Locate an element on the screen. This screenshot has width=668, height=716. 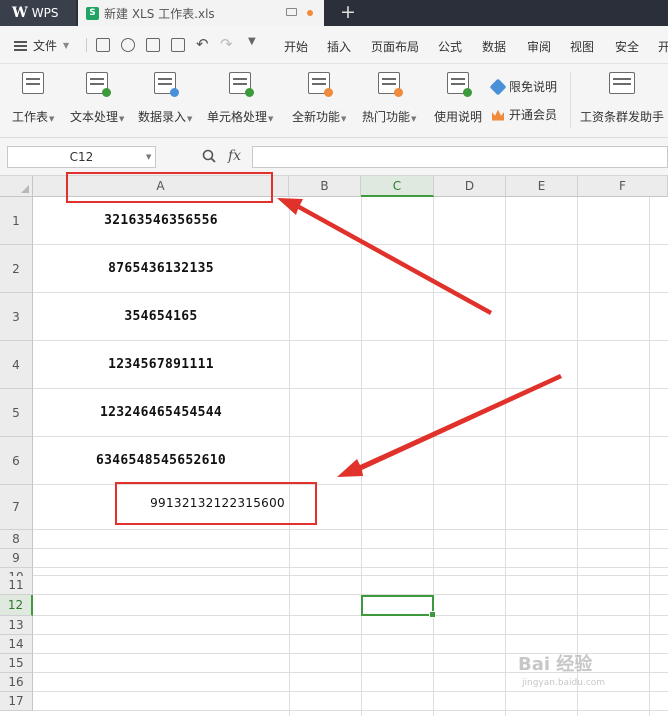
cell-process-button: 单元格处理▼ is located at coordinates (240, 98).